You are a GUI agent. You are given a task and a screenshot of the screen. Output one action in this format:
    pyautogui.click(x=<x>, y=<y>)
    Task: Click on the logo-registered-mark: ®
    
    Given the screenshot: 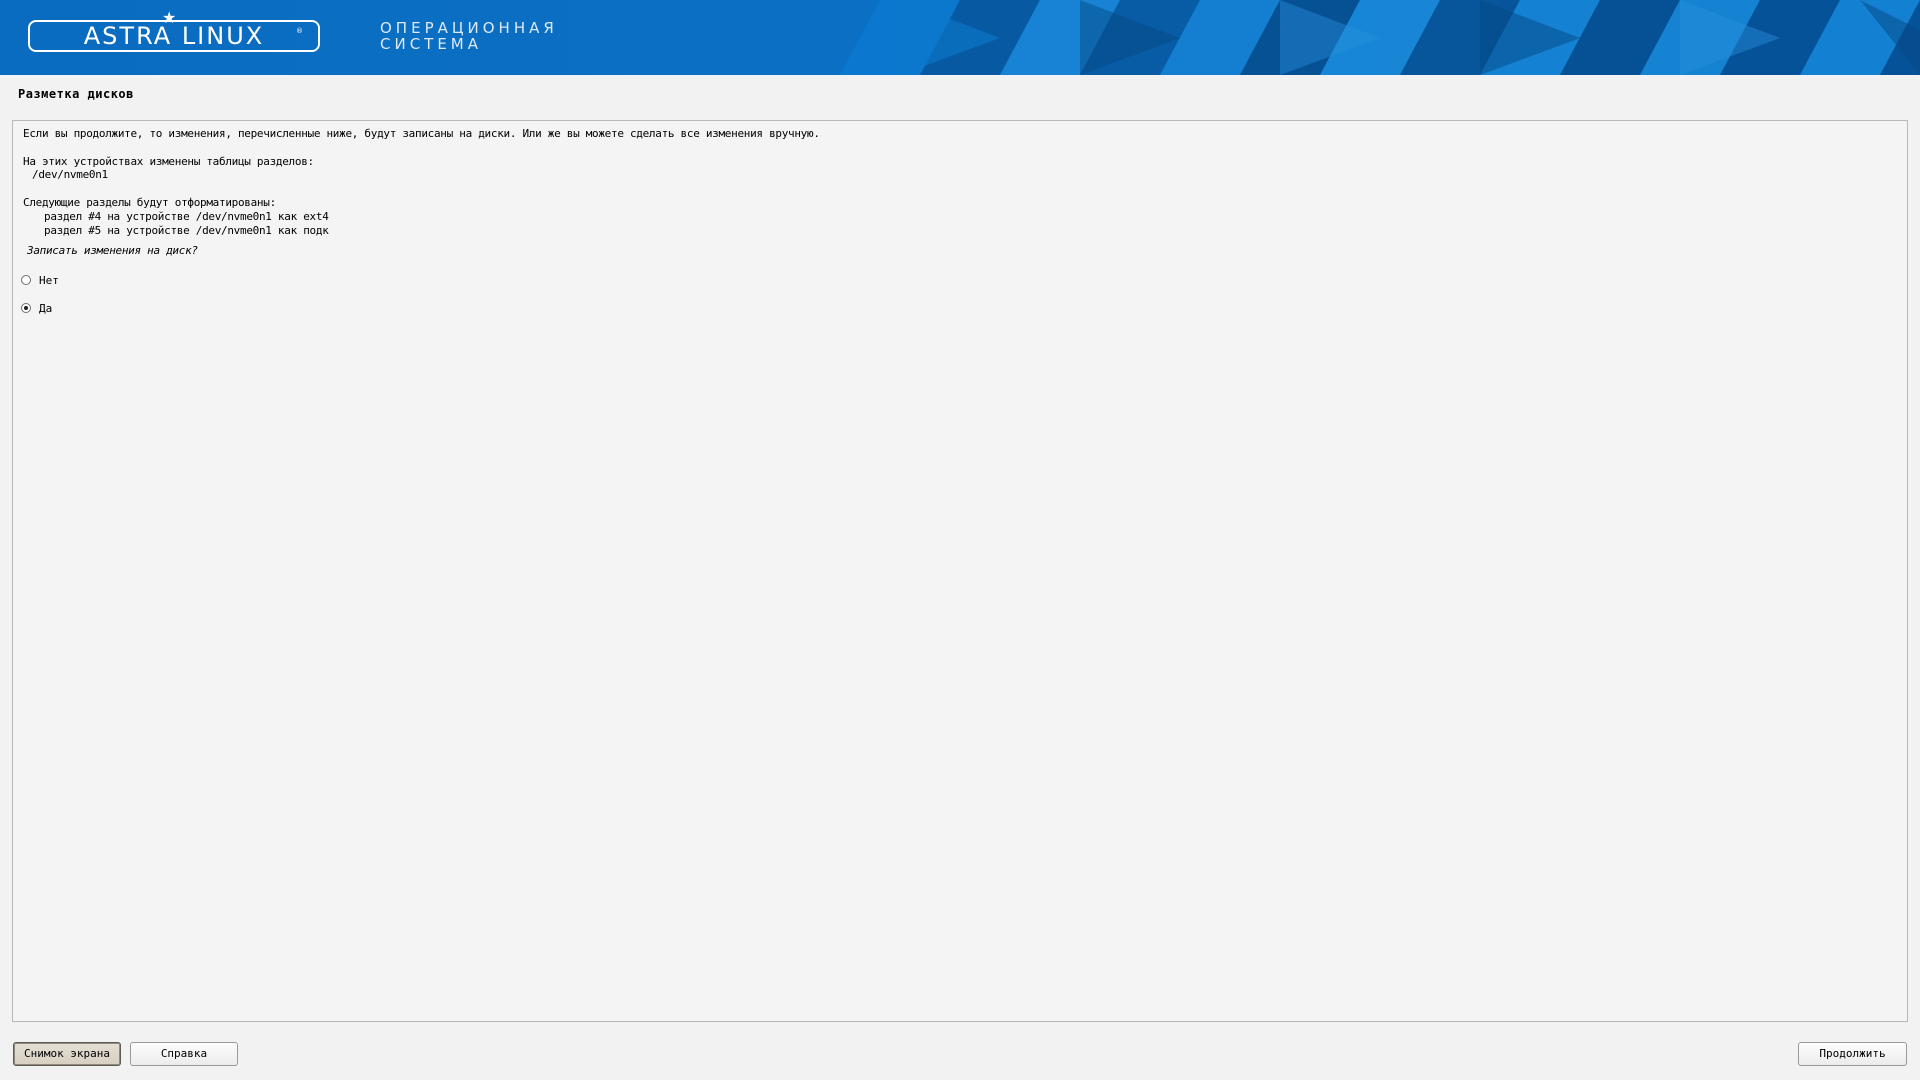 What is the action you would take?
    pyautogui.click(x=299, y=31)
    